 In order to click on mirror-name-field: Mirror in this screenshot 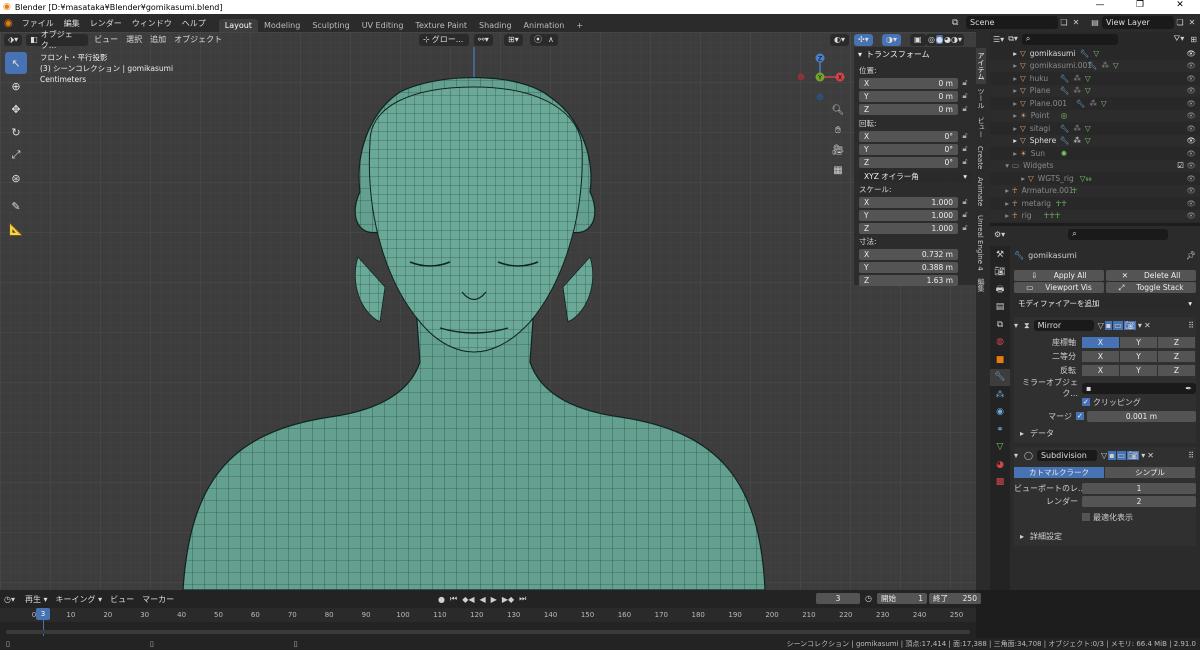, I will do `click(1063, 325)`.